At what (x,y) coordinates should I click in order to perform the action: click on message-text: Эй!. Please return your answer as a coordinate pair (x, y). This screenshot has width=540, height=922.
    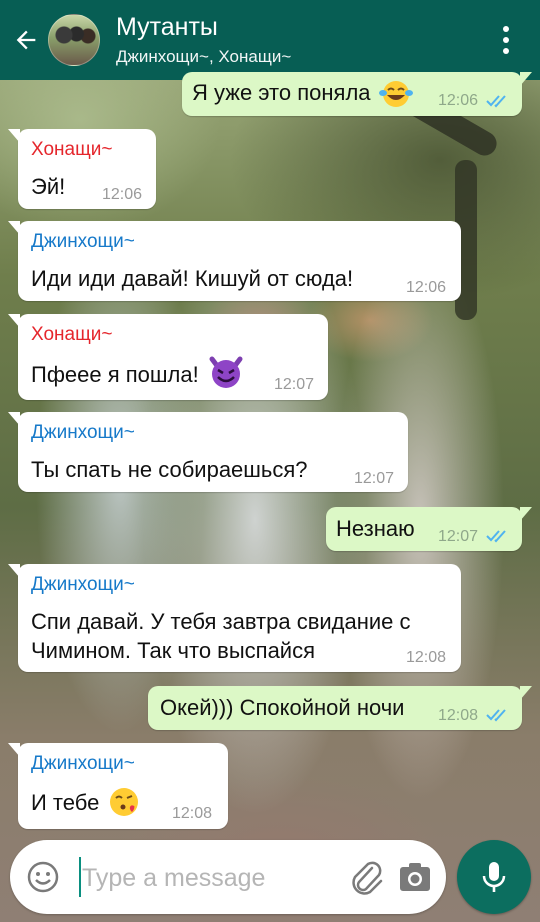
    Looking at the image, I should click on (48, 186).